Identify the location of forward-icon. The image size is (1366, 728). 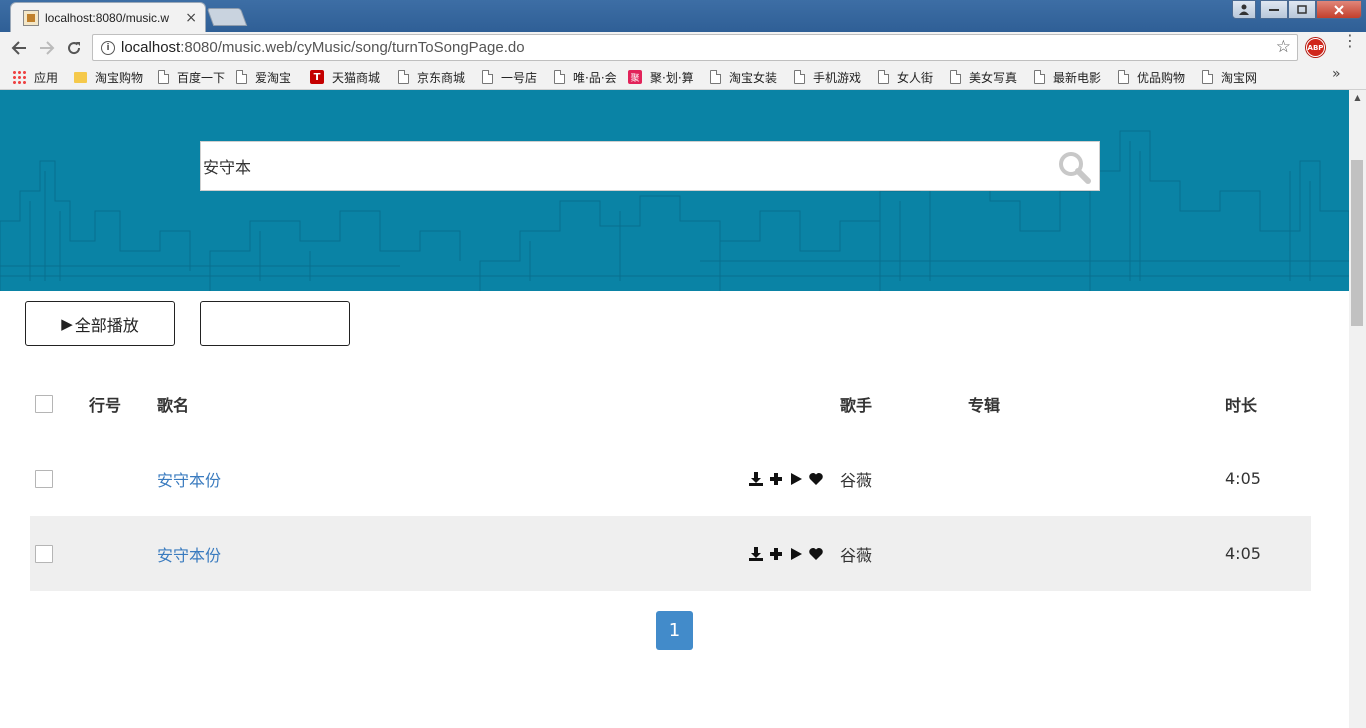
(47, 48).